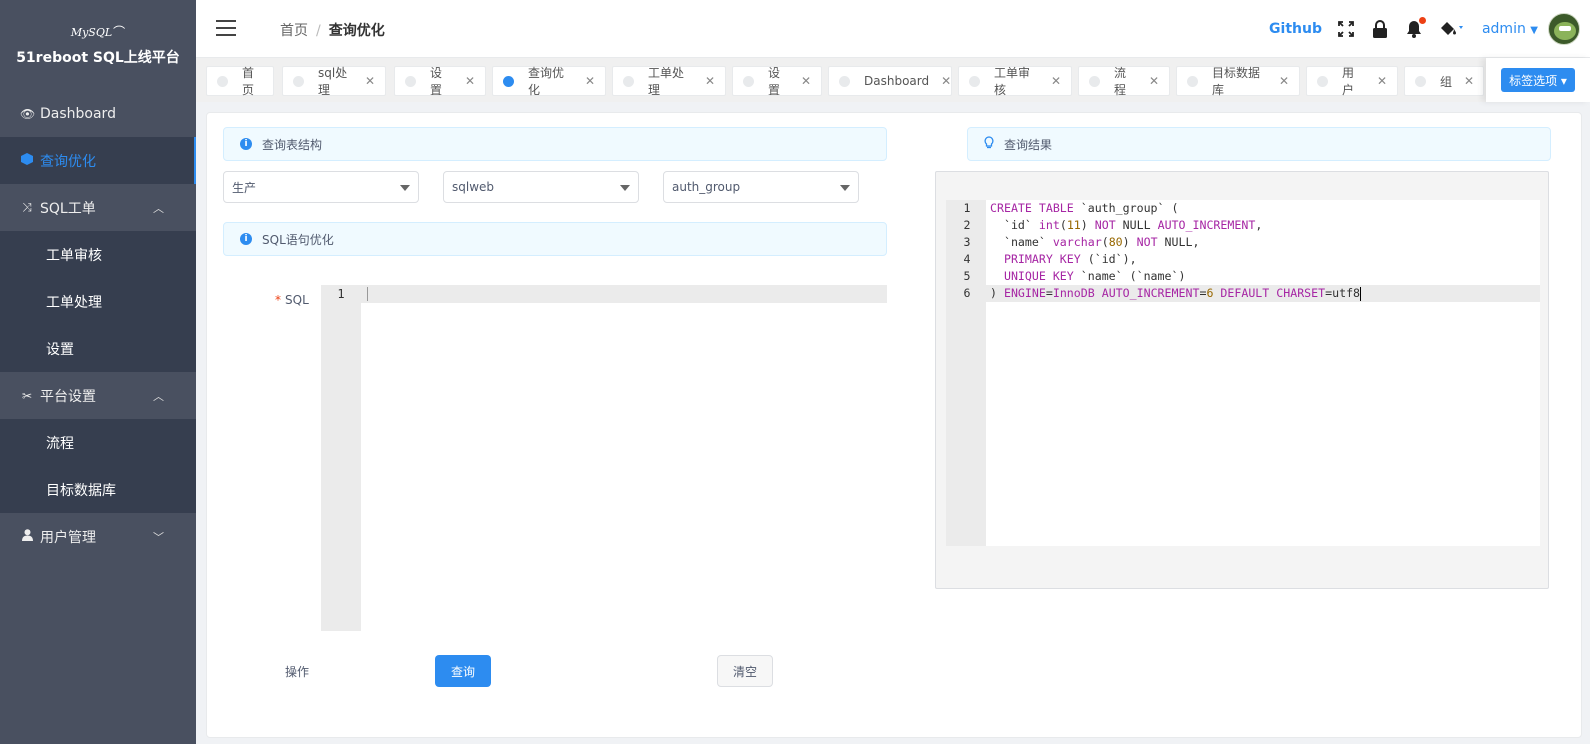 This screenshot has height=744, width=1590. I want to click on tab-options-button: 标签选项 ▾, so click(1538, 80).